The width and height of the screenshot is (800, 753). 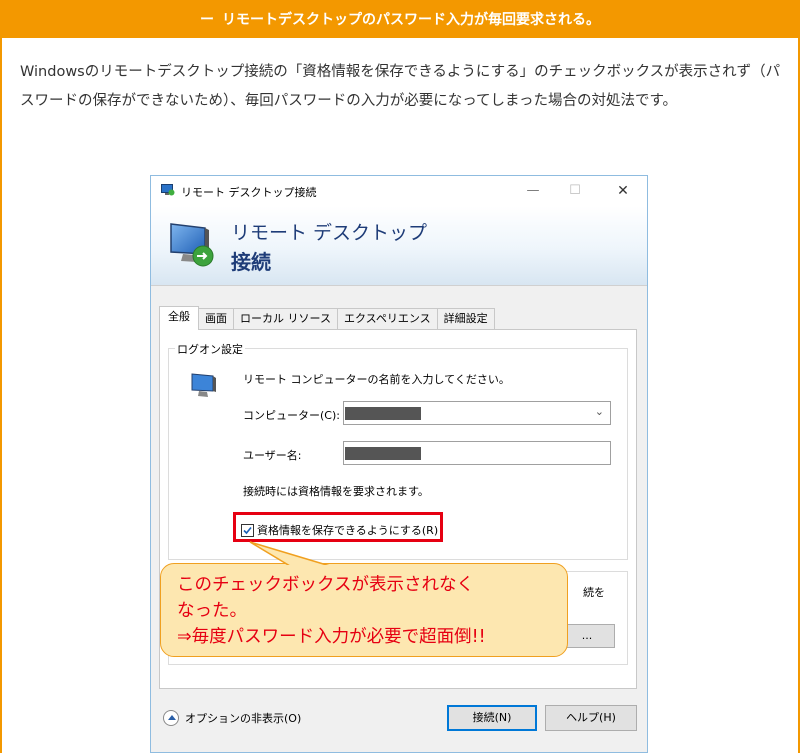 What do you see at coordinates (203, 385) in the screenshot?
I see `computer-icon` at bounding box center [203, 385].